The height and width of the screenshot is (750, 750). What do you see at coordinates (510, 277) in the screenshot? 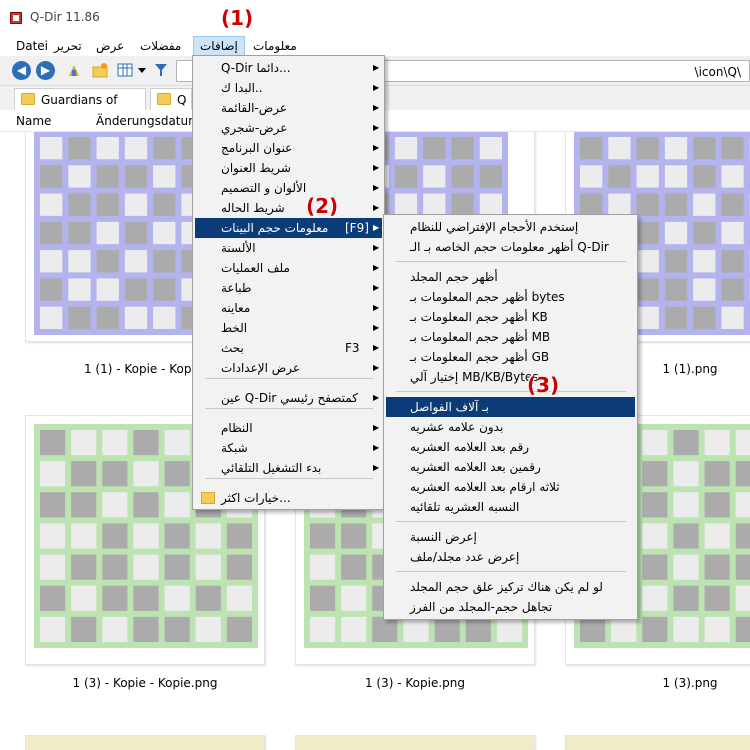
I see `submenu-item: أظهر حجم المجلد` at bounding box center [510, 277].